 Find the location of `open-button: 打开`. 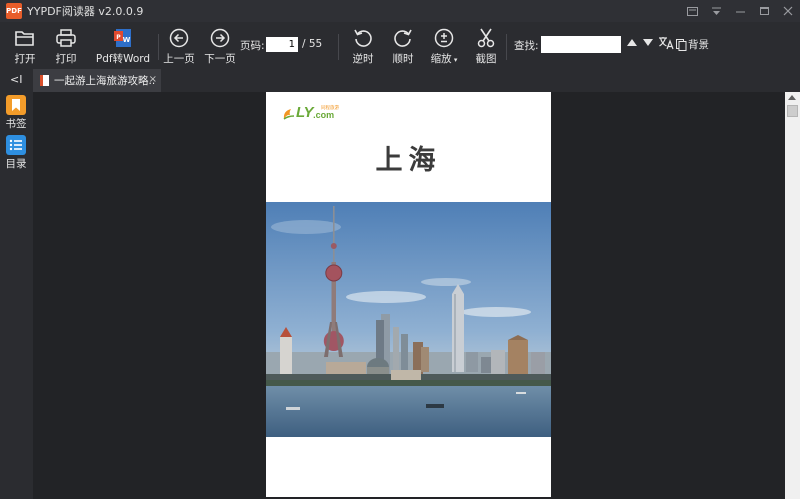

open-button: 打开 is located at coordinates (25, 47).